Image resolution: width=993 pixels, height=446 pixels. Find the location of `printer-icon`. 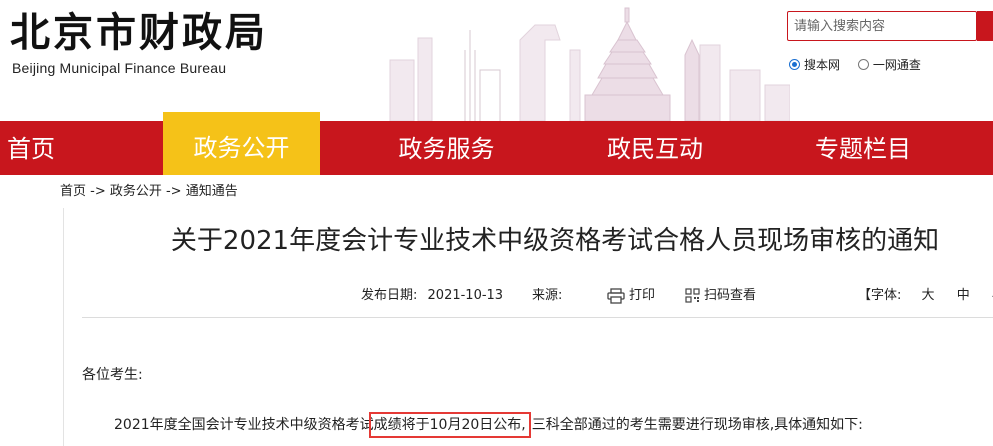

printer-icon is located at coordinates (616, 295).